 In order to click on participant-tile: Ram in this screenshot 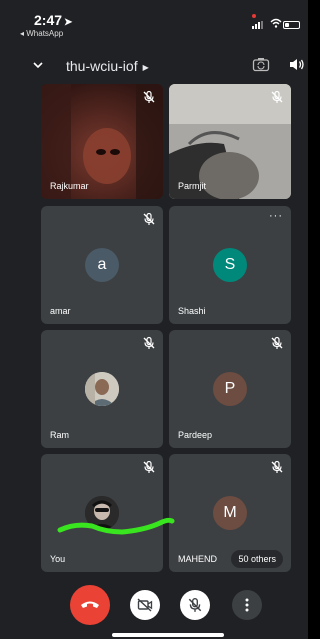, I will do `click(102, 389)`.